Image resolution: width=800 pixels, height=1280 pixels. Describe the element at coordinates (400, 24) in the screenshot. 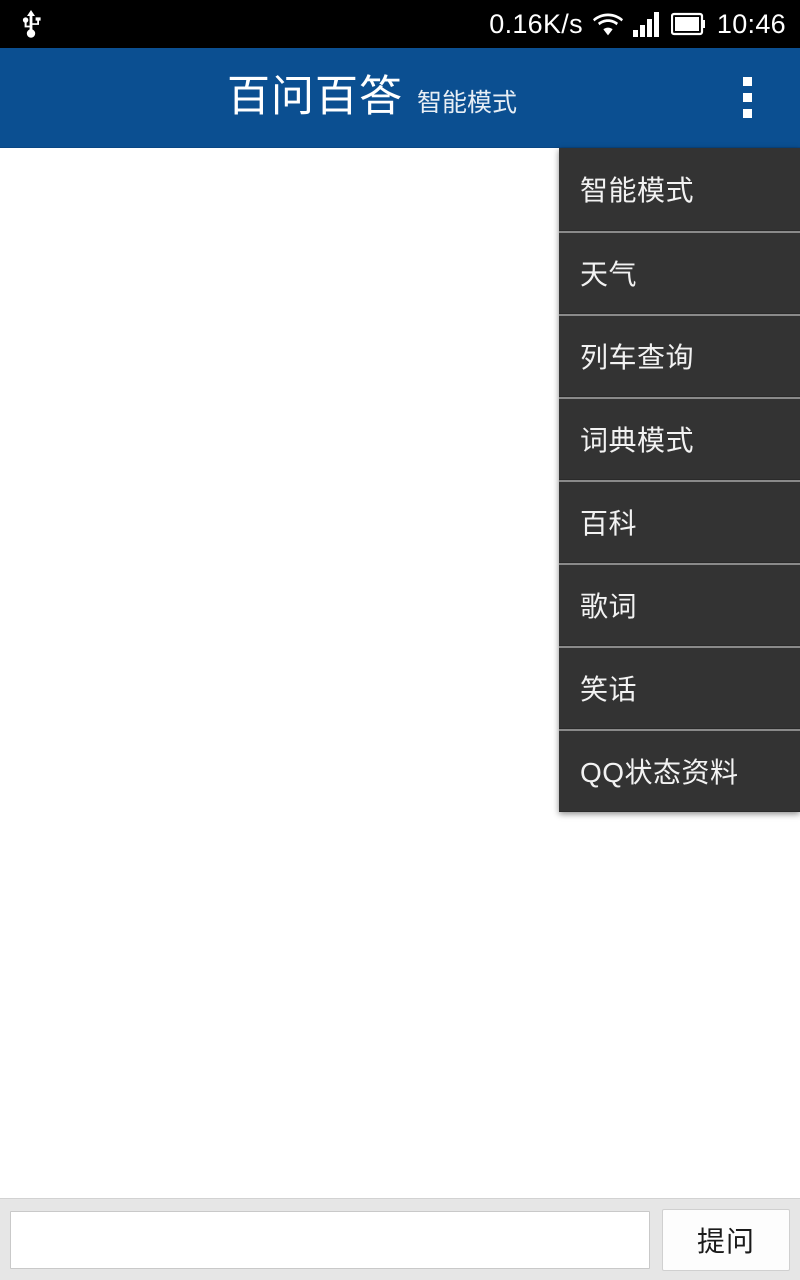

I see `status-bar: 0.16K/s 10:46` at that location.